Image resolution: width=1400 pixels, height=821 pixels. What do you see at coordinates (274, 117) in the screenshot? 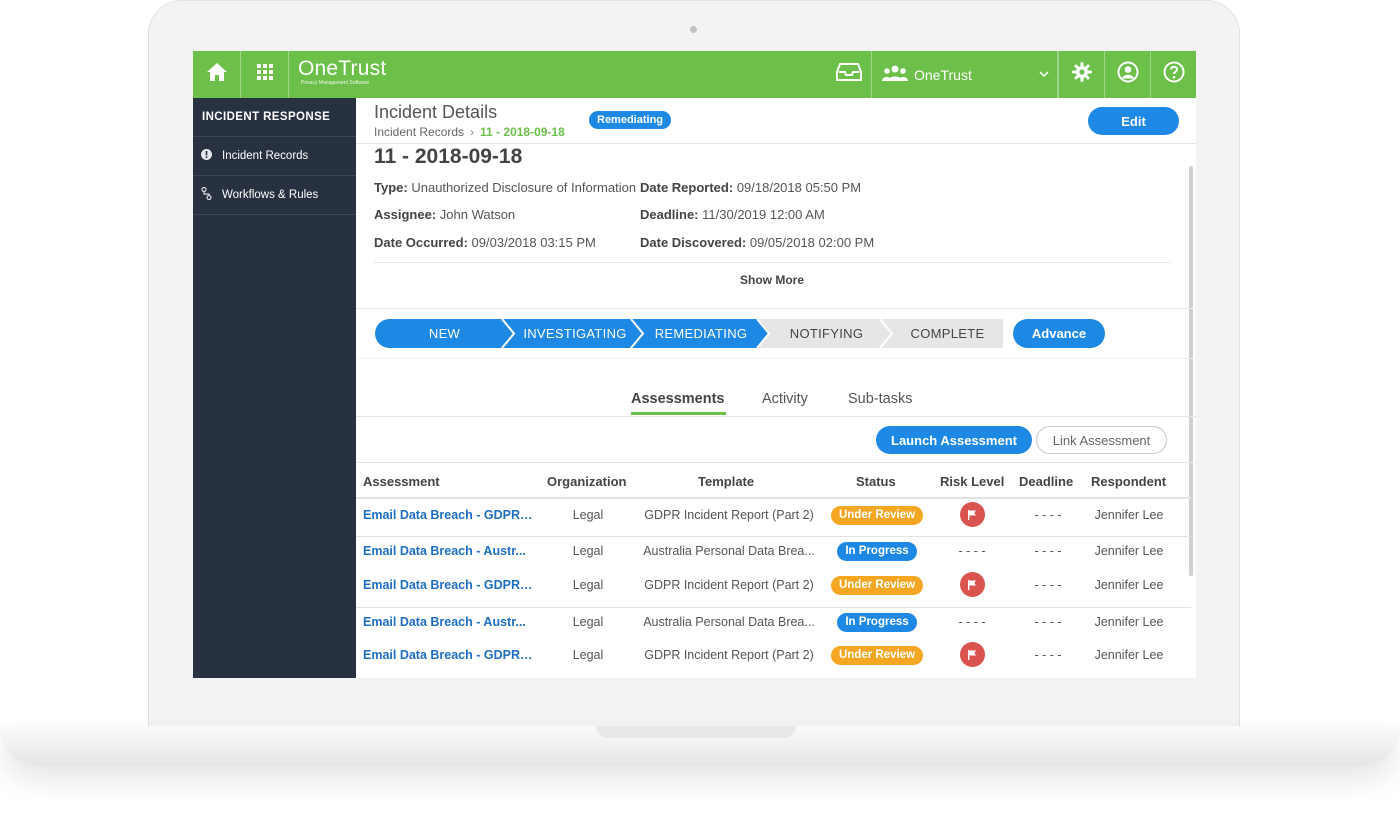
I see `sidebar-title: INCIDENT RESPONSE` at bounding box center [274, 117].